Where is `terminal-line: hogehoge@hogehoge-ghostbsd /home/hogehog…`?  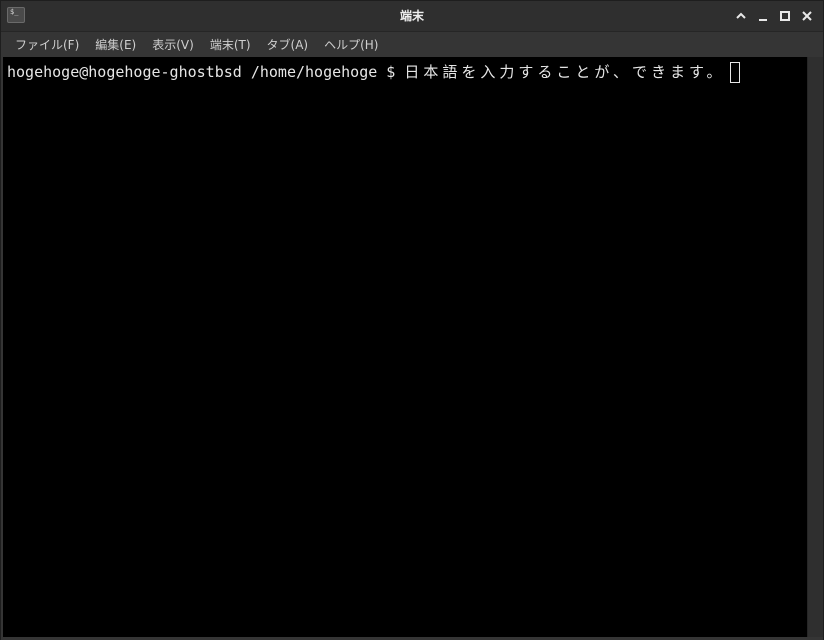 terminal-line: hogehoge@hogehoge-ghostbsd /home/hogehog… is located at coordinates (373, 72).